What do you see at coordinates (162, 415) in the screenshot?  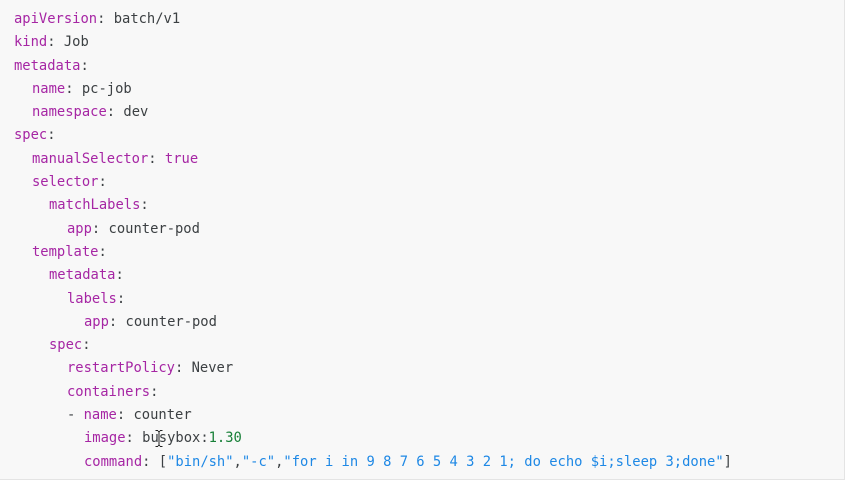 I see `yaml-value: counter` at bounding box center [162, 415].